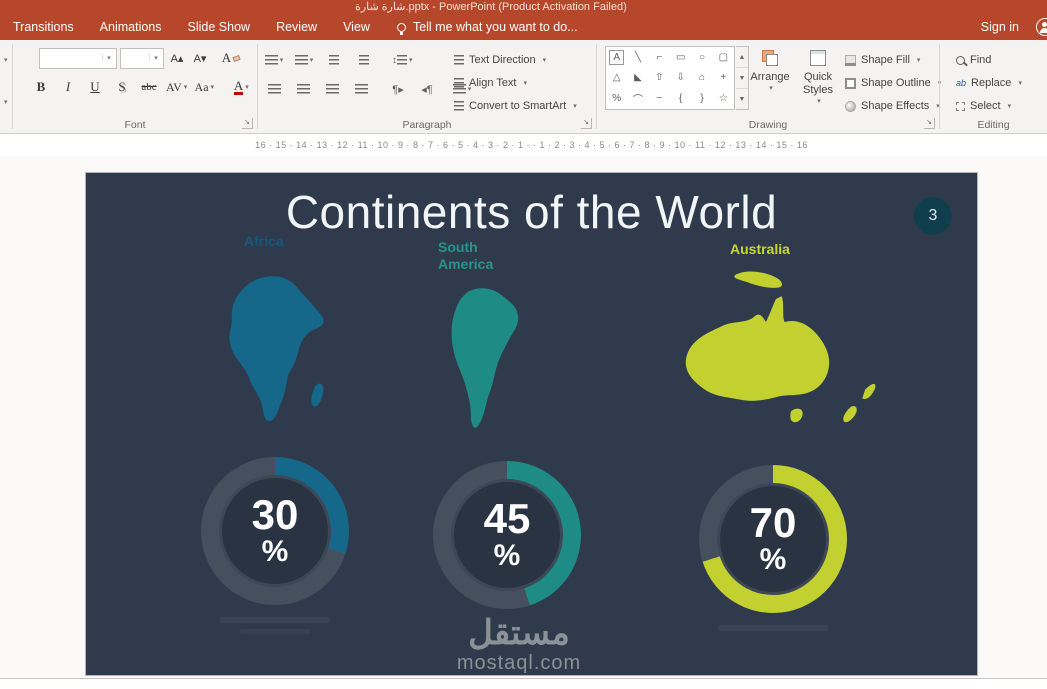 Image resolution: width=1047 pixels, height=689 pixels. What do you see at coordinates (43, 27) in the screenshot?
I see `tab-transitions: Transitions` at bounding box center [43, 27].